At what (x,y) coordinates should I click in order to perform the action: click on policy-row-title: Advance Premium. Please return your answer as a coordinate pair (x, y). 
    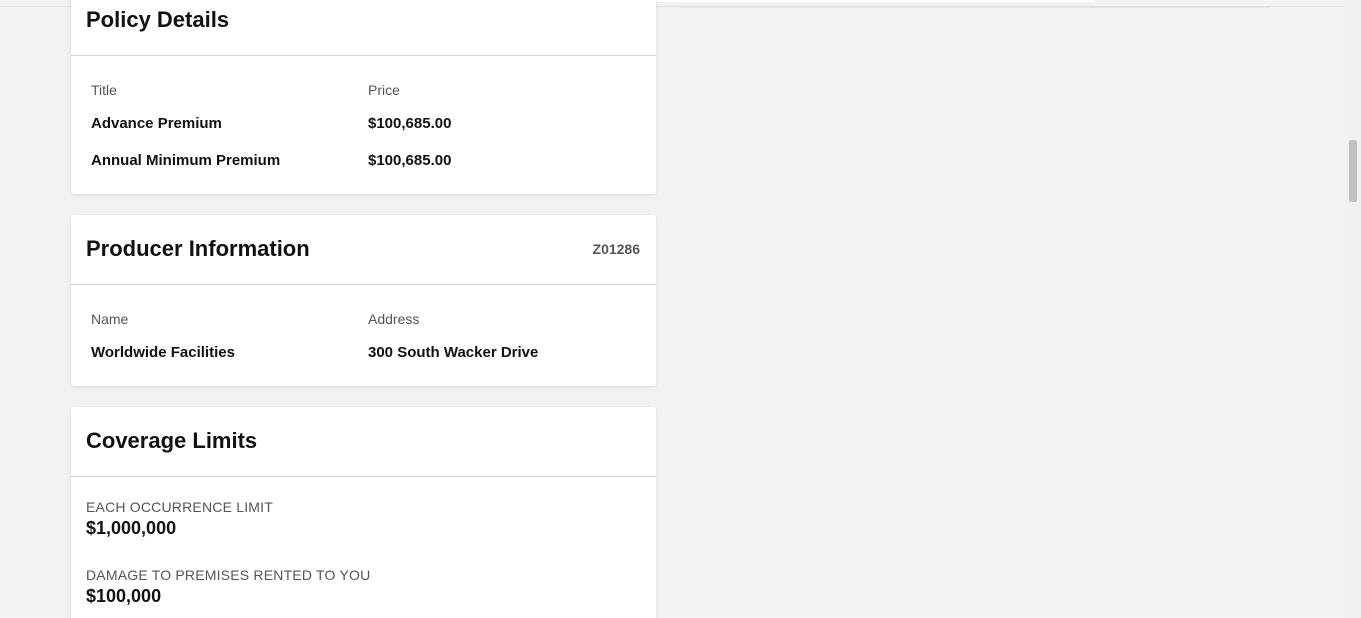
    Looking at the image, I should click on (156, 123).